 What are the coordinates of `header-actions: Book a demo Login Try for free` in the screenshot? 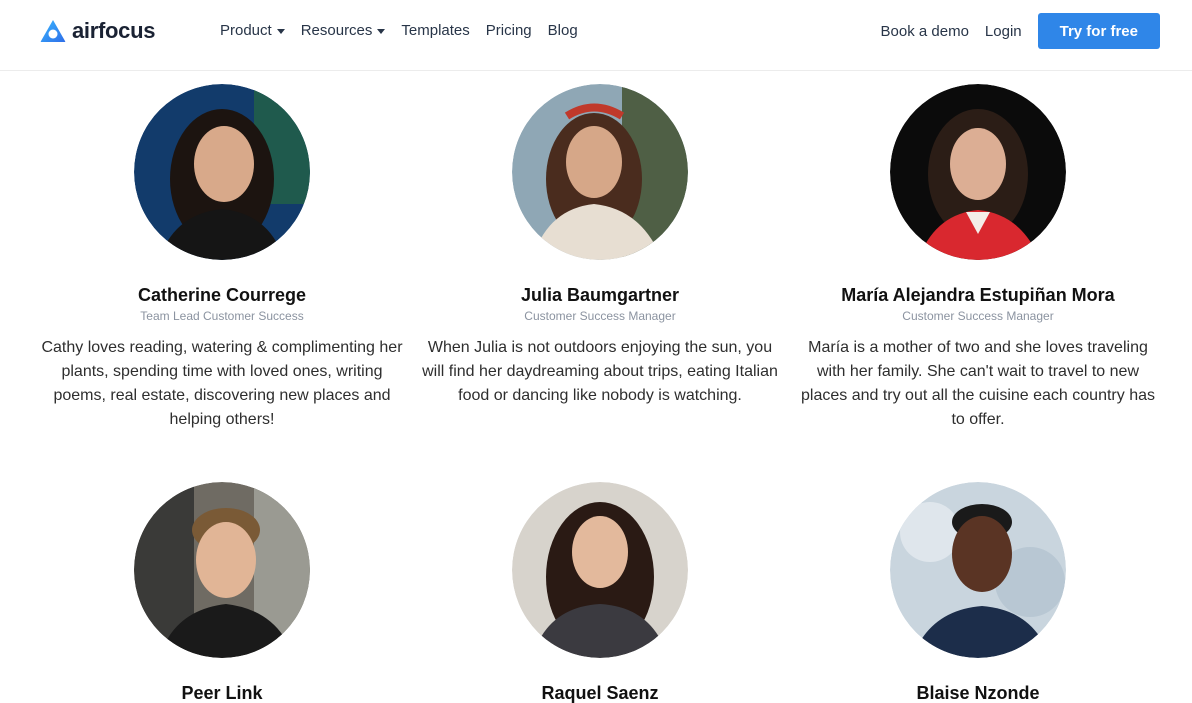 It's located at (1020, 31).